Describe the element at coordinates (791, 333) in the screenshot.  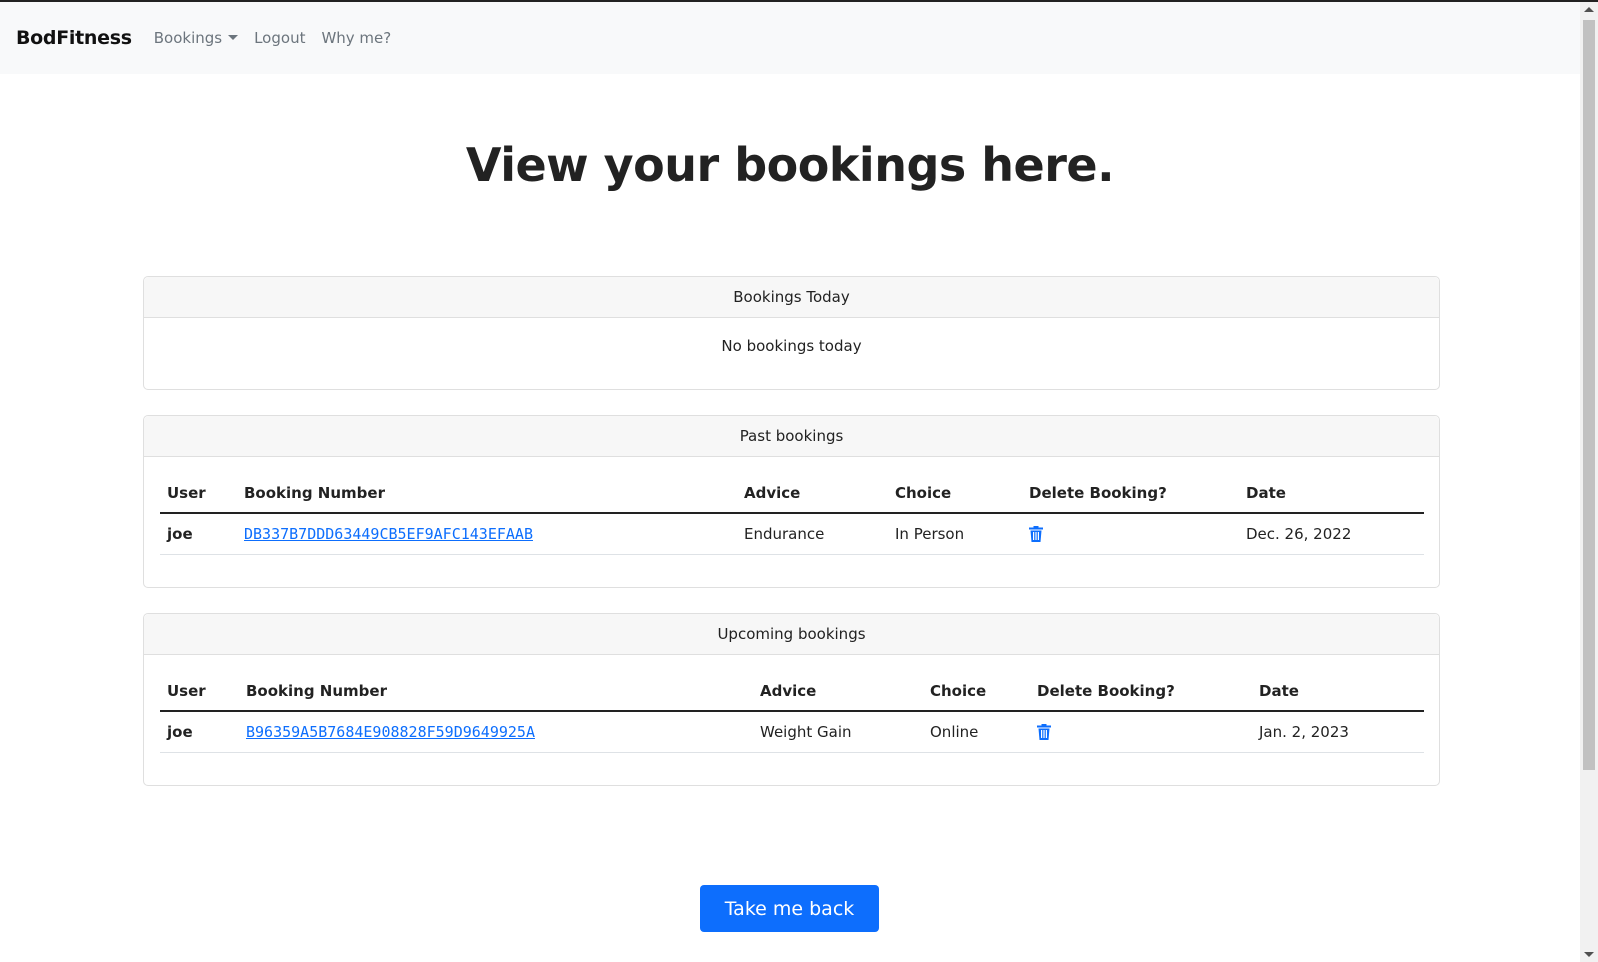
I see `bookings-today-card: Bookings Today No bookings today` at that location.